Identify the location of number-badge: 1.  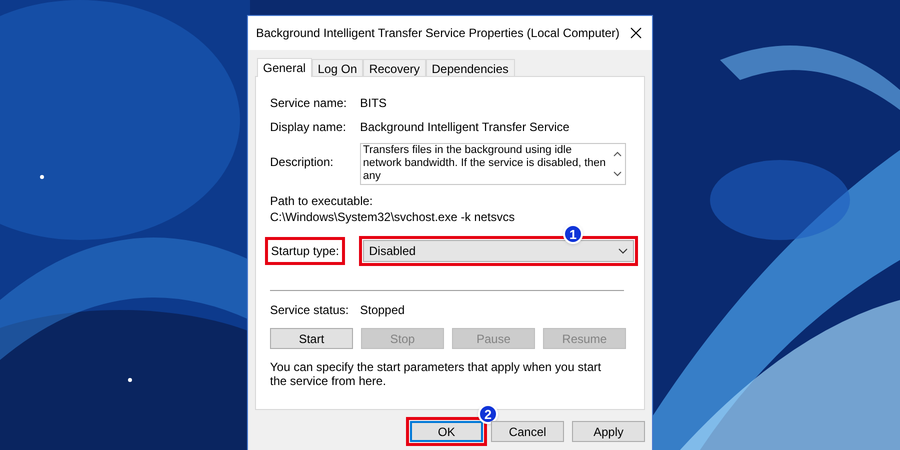
(573, 234).